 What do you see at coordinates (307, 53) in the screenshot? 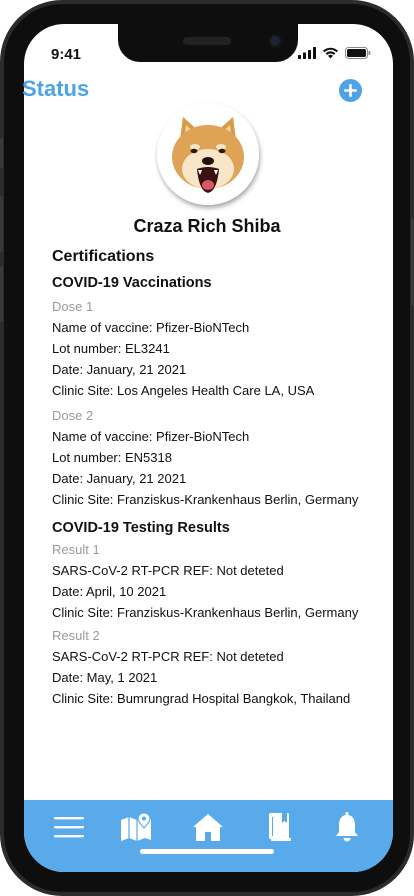
I see `cellular-signal-icon` at bounding box center [307, 53].